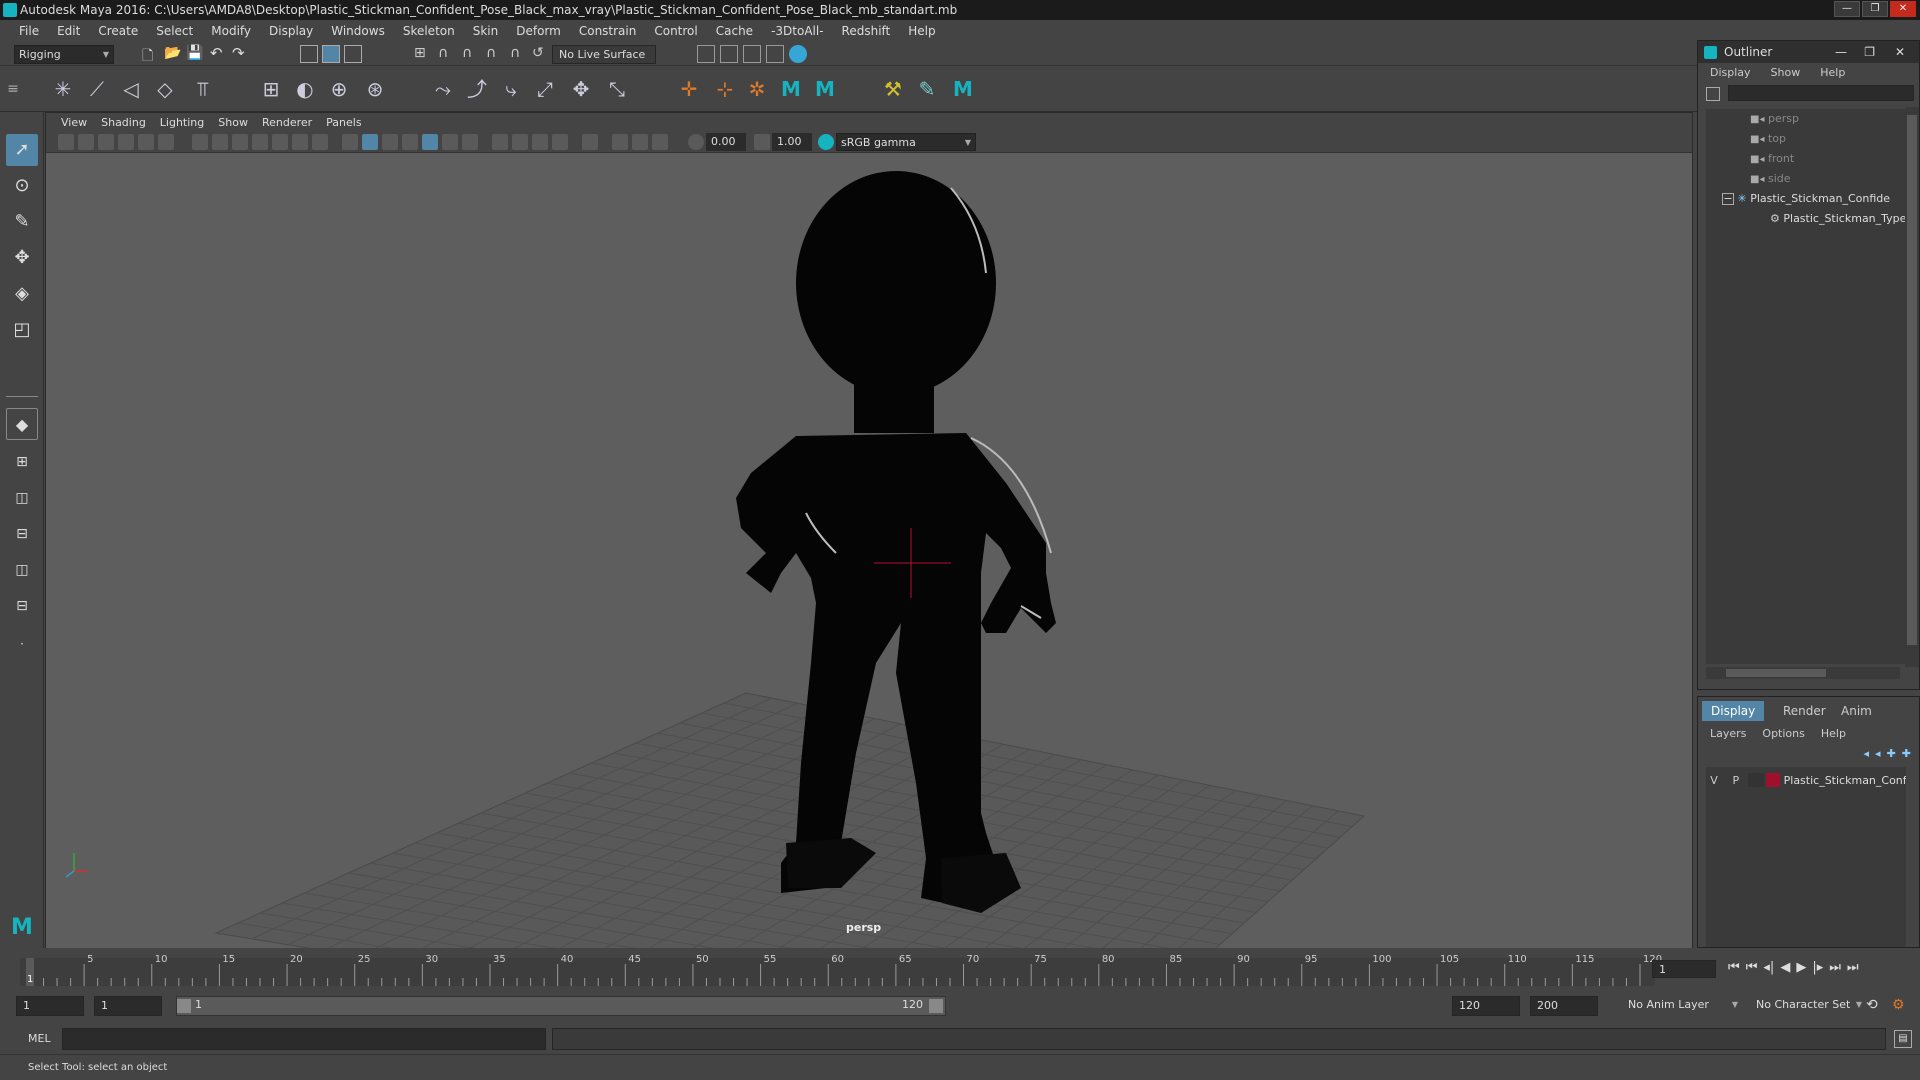 The height and width of the screenshot is (1080, 1920). Describe the element at coordinates (86, 142) in the screenshot. I see `camera-attributes-icon` at that location.